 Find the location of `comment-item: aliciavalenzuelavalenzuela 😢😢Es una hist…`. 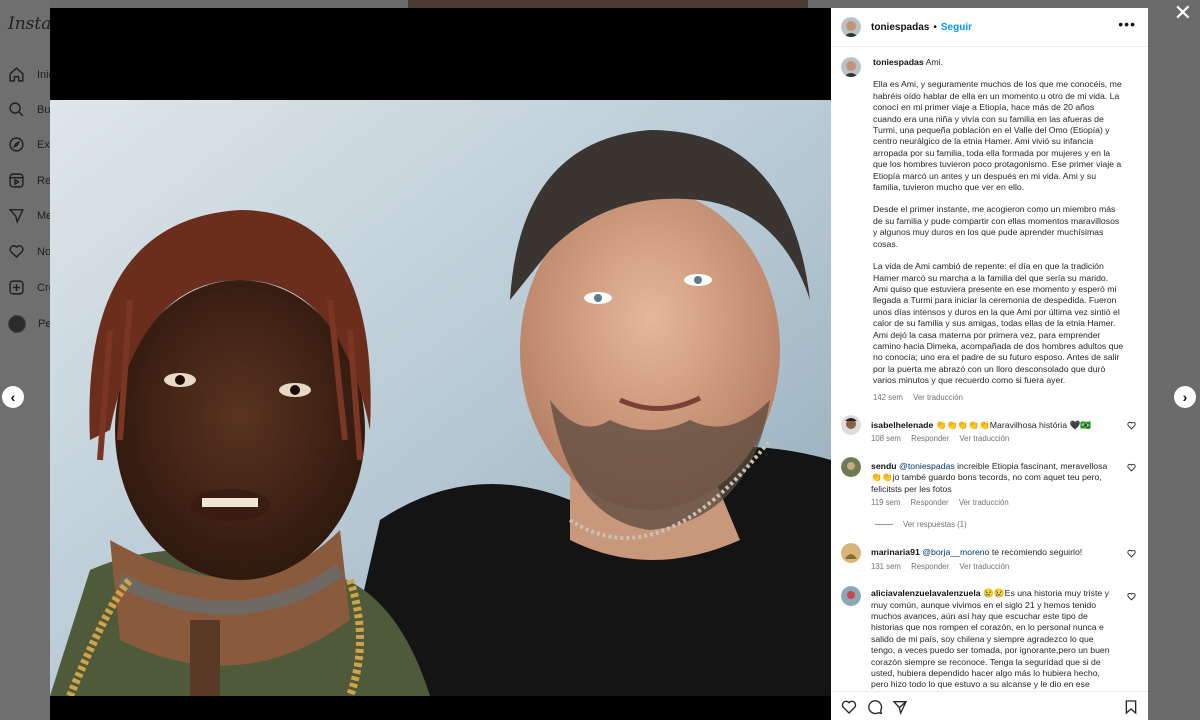

comment-item: aliciavalenzuelavalenzuela 😢😢Es una hist… is located at coordinates (989, 638).